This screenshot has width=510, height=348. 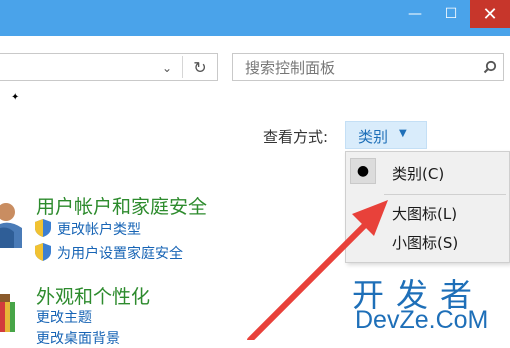 I want to click on view-by-label: 查看方式:, so click(x=296, y=137).